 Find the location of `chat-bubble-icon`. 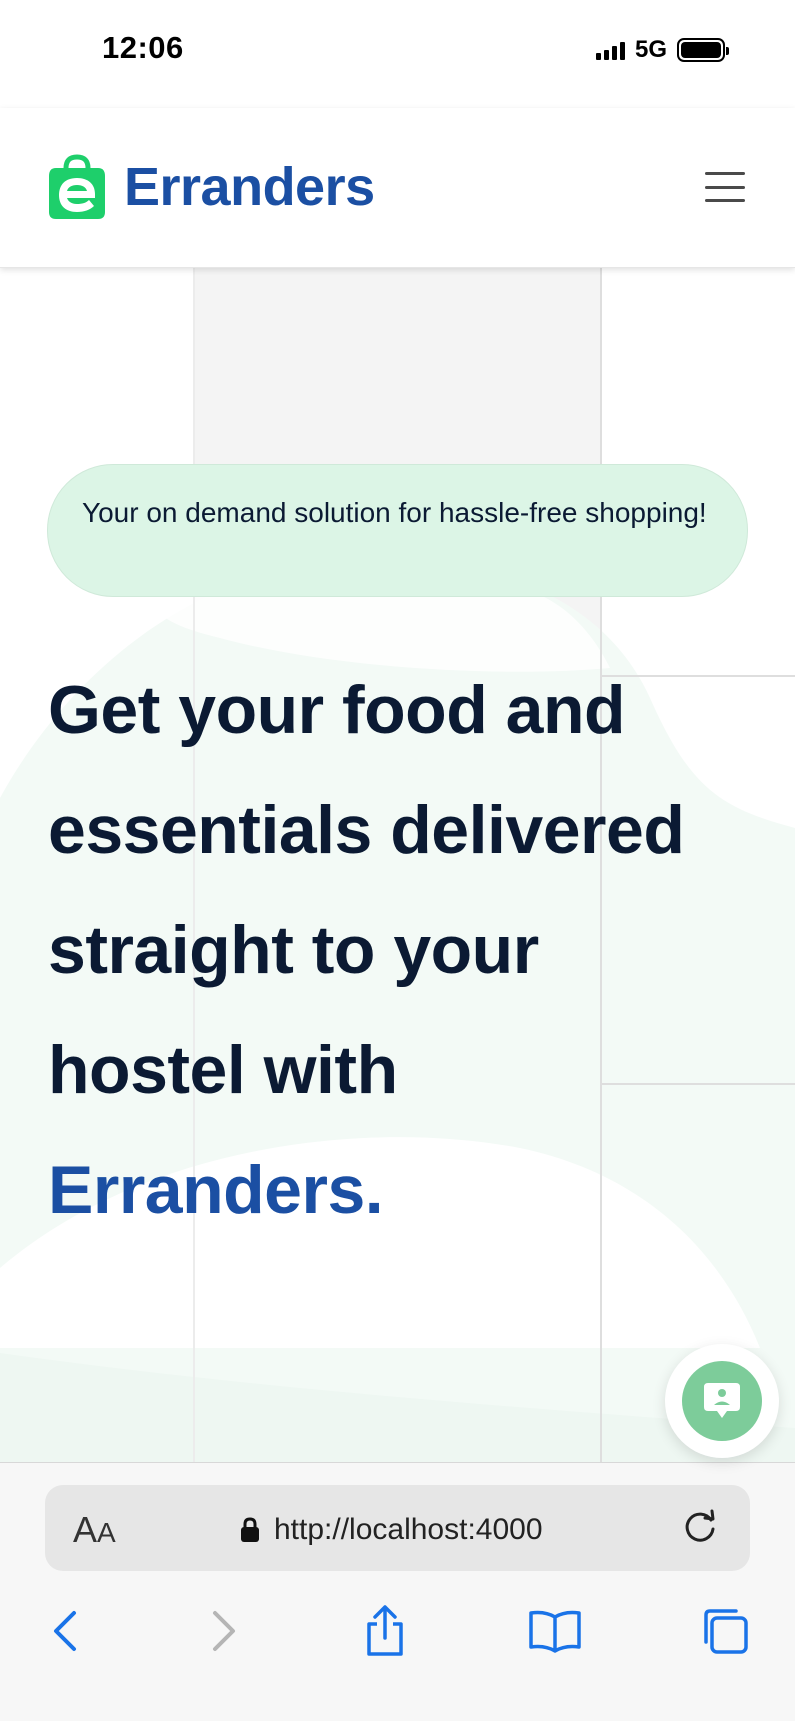

chat-bubble-icon is located at coordinates (722, 1400).